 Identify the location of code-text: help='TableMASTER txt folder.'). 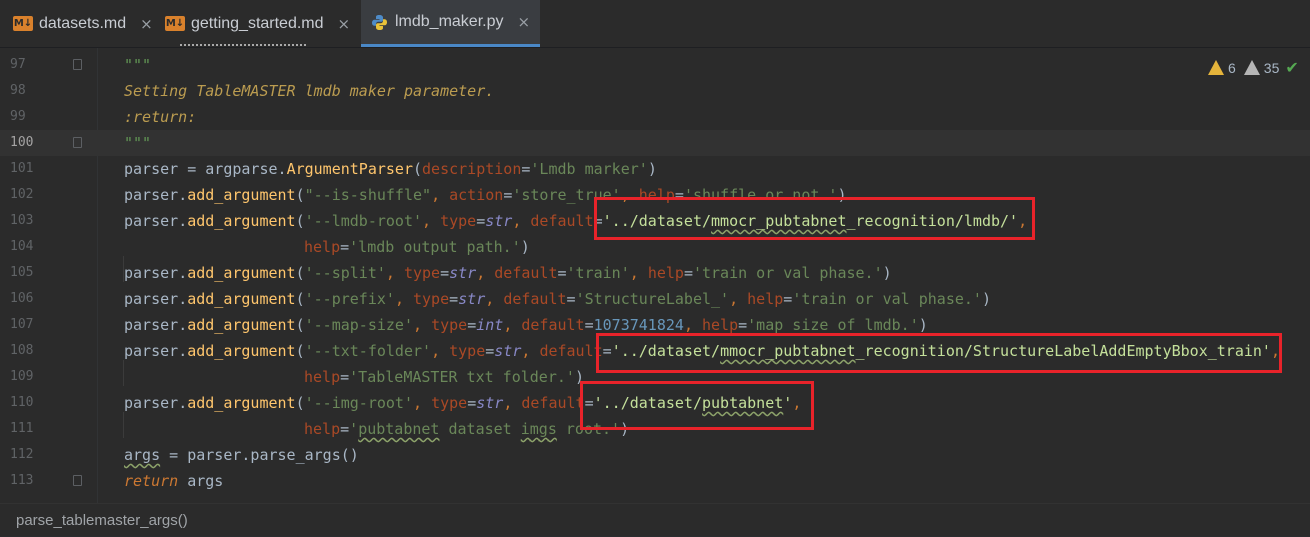
(444, 377).